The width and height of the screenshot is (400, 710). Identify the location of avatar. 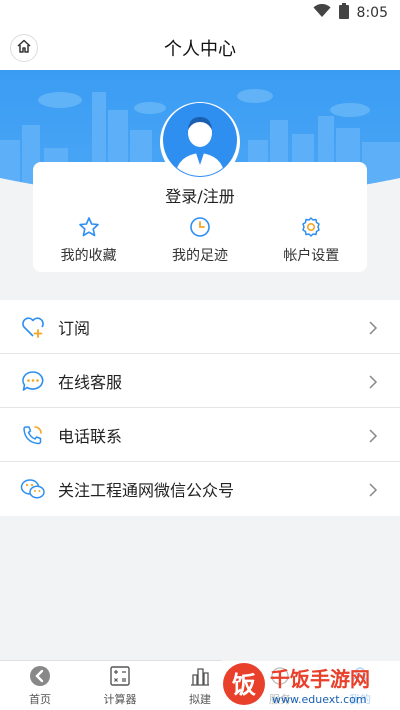
(200, 142).